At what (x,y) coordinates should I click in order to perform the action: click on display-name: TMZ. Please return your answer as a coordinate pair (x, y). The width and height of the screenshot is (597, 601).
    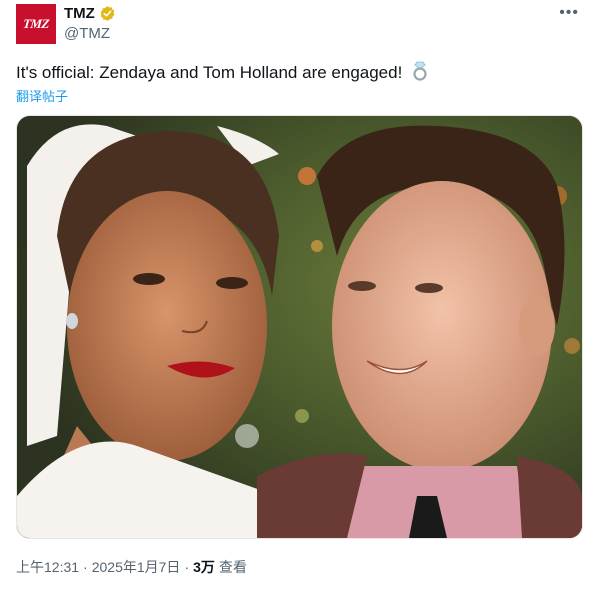
    Looking at the image, I should click on (79, 13).